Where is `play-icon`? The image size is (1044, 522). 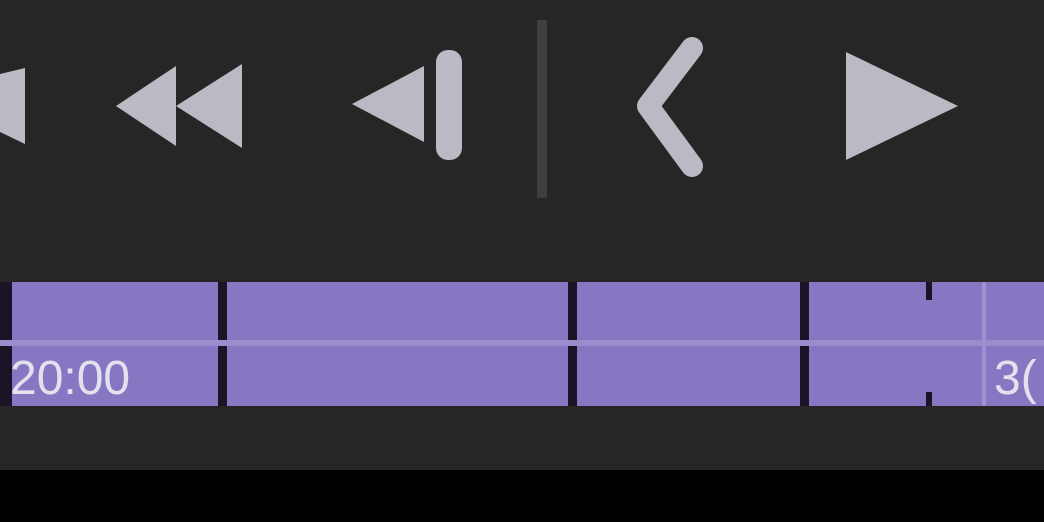 play-icon is located at coordinates (902, 106).